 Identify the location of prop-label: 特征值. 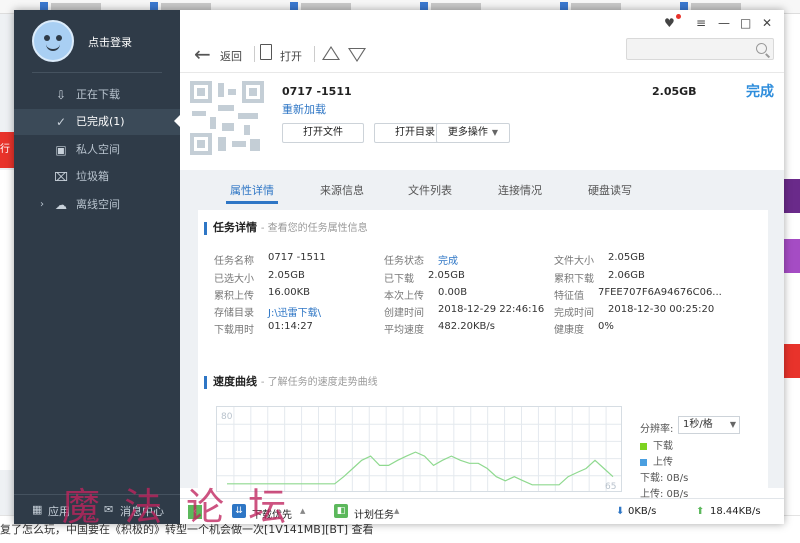
(569, 296).